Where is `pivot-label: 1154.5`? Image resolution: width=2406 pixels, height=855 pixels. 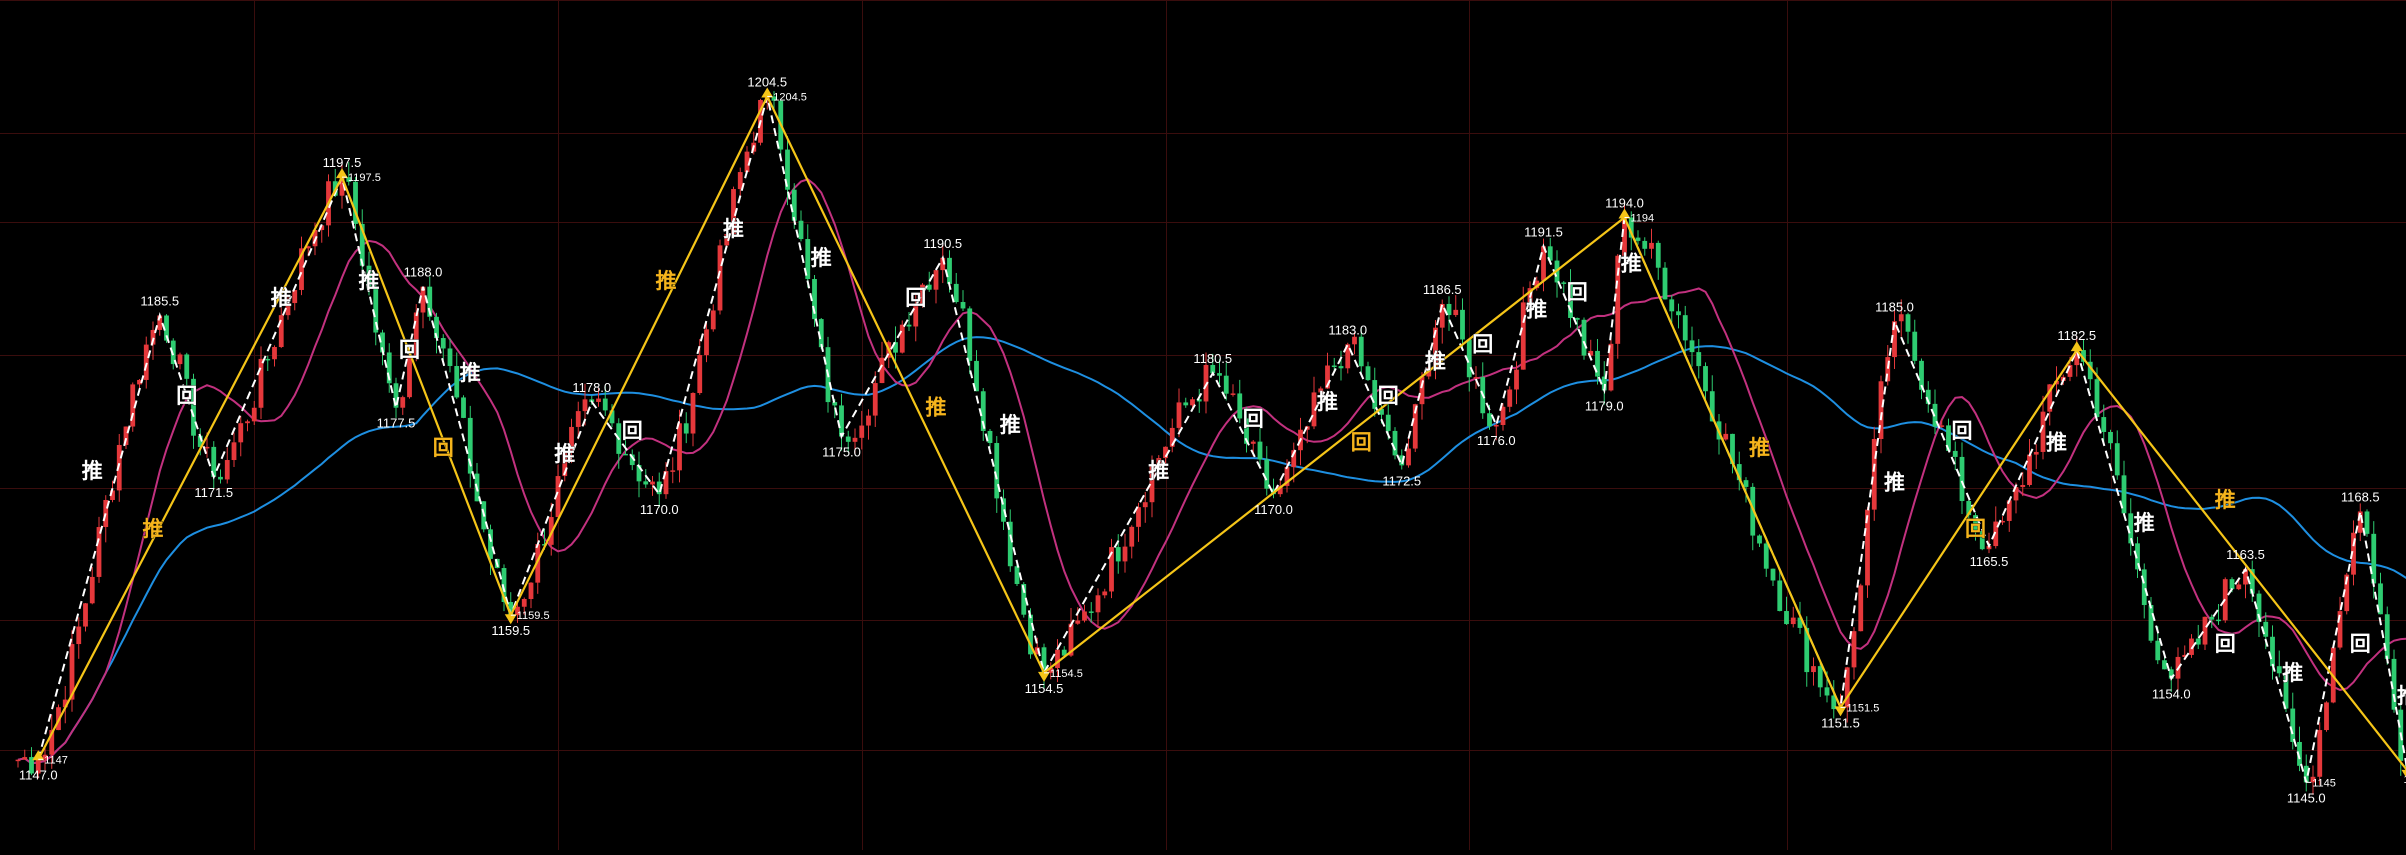
pivot-label: 1154.5 is located at coordinates (1066, 674).